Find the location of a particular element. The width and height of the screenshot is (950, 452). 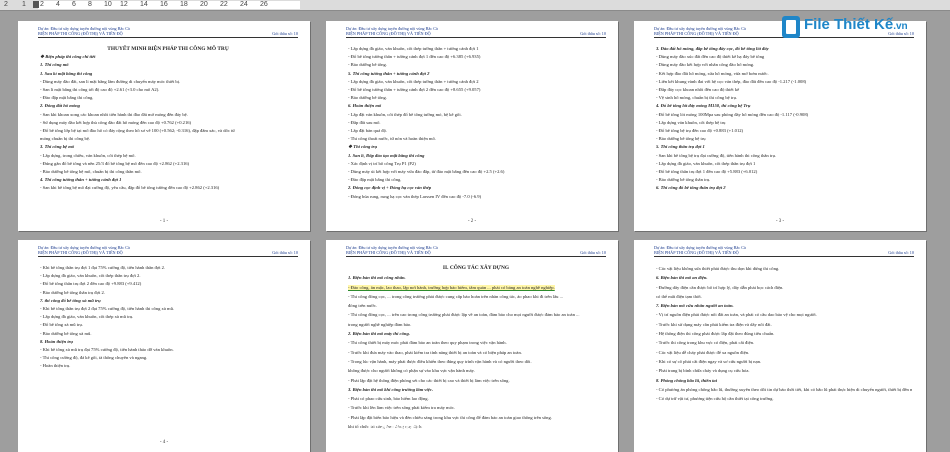

line-text: - Bảo dưỡng bê tông bệ trụ is located at coordinates (681, 139).